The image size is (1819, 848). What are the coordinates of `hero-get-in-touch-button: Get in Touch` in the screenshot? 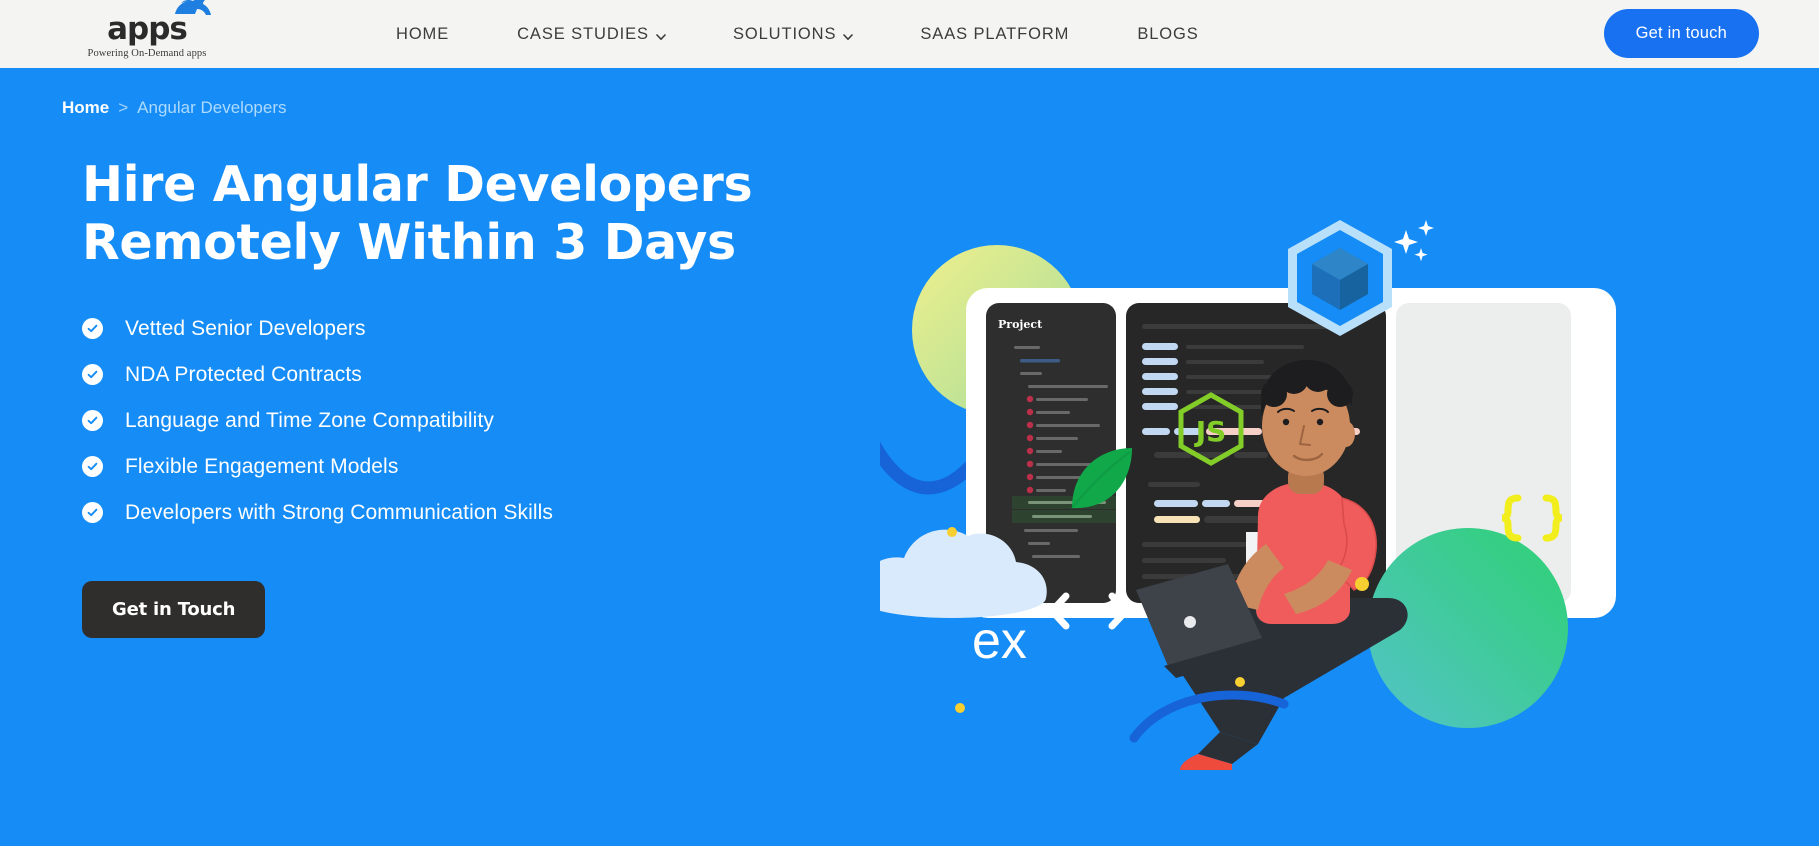 It's located at (174, 609).